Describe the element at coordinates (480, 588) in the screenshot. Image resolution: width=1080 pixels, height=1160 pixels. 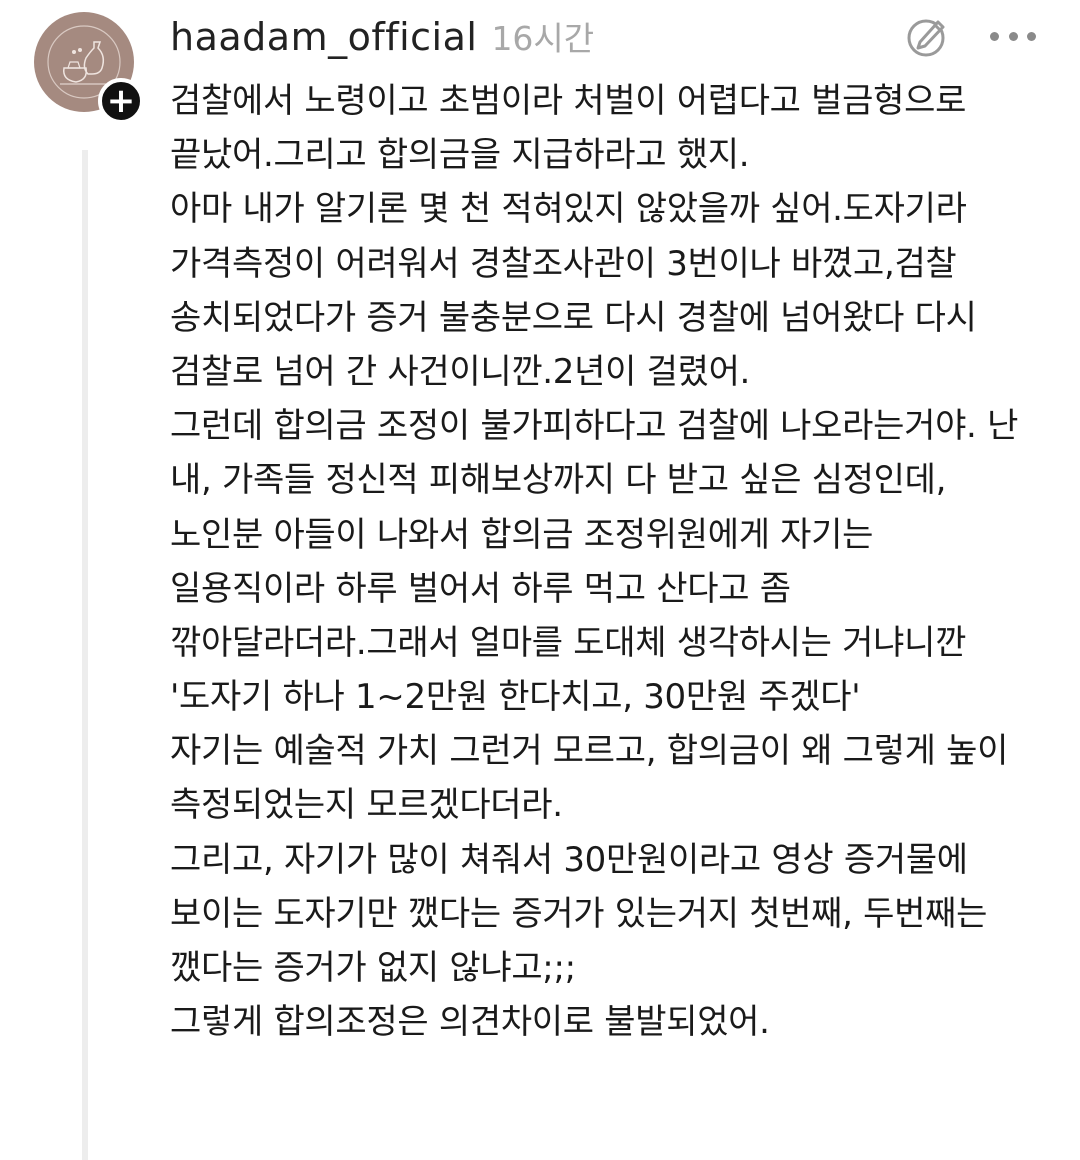
I see `comment-line: 일용직이라 하루 벌어서 하루 먹고 산다고 좀` at that location.